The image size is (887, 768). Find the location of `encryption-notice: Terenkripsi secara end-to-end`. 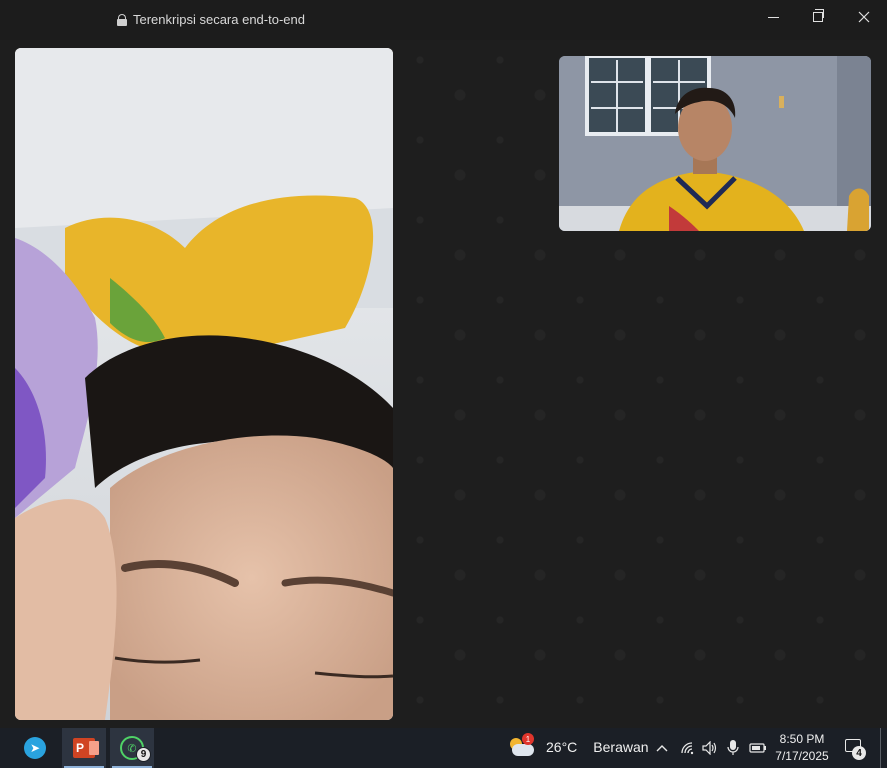

encryption-notice: Terenkripsi secara end-to-end is located at coordinates (211, 19).